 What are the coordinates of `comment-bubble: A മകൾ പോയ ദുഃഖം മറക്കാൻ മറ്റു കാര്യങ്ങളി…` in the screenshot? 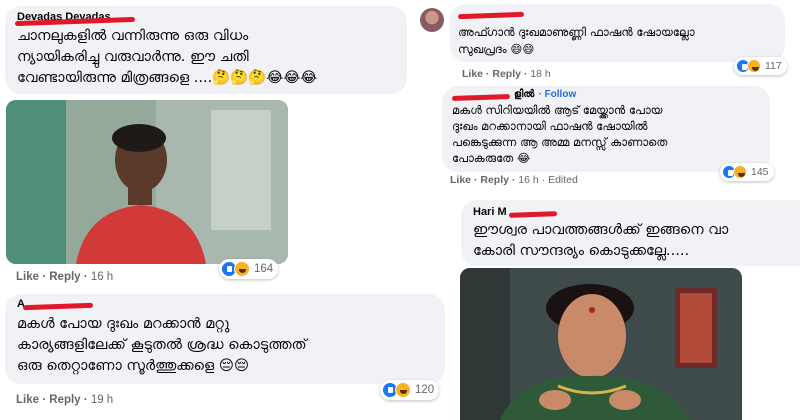 It's located at (225, 339).